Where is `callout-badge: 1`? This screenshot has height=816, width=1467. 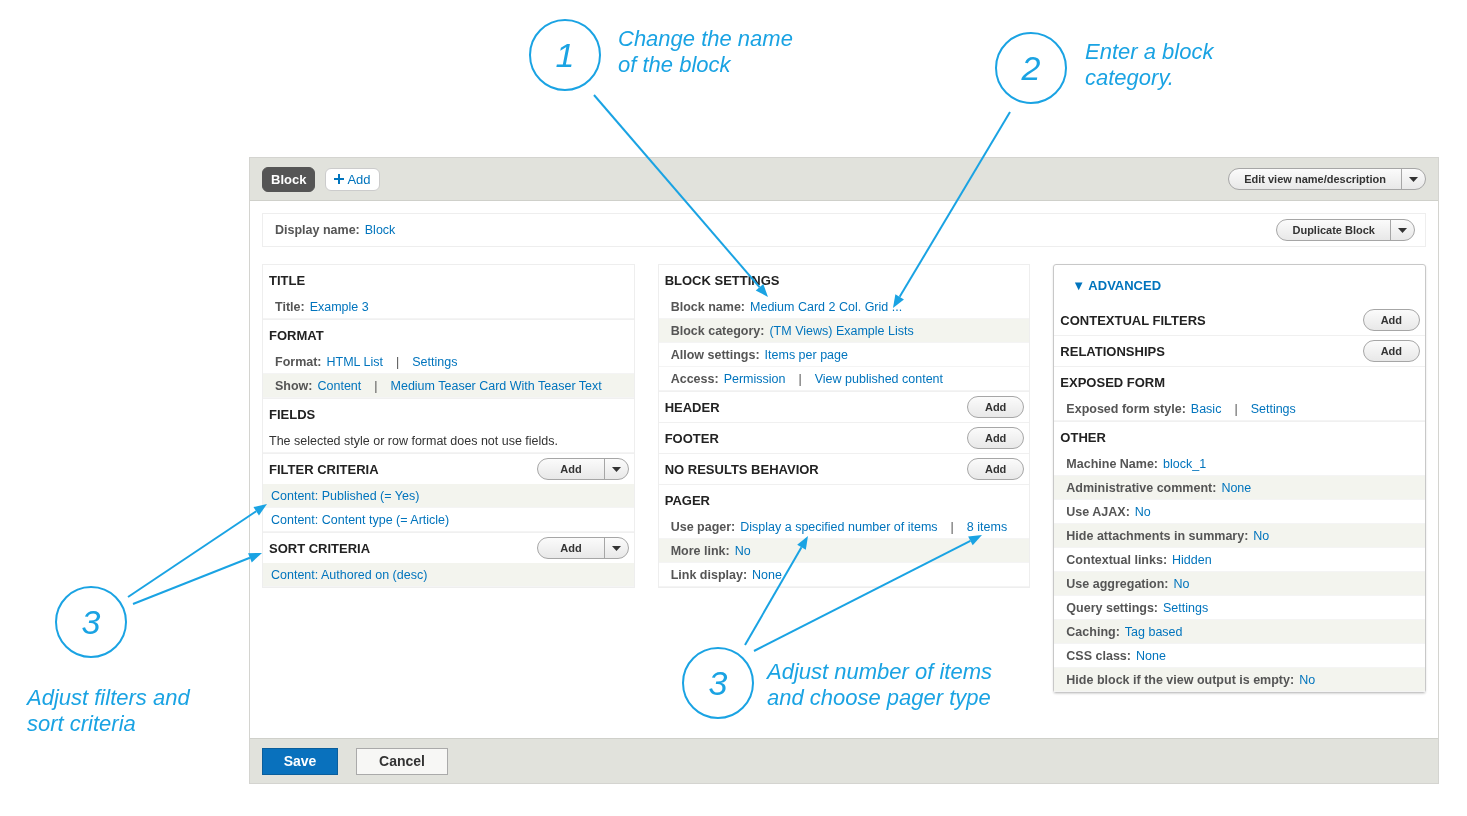 callout-badge: 1 is located at coordinates (565, 55).